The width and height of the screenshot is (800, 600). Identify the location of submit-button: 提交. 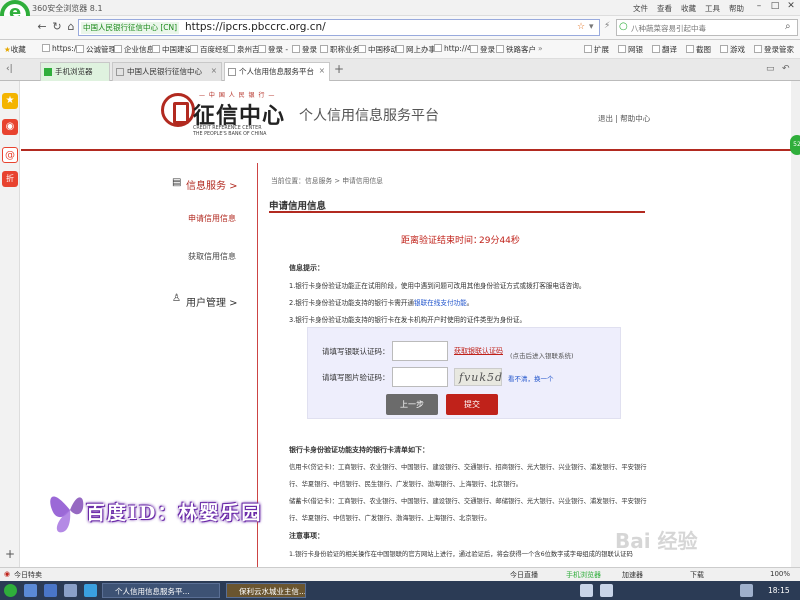
(472, 404).